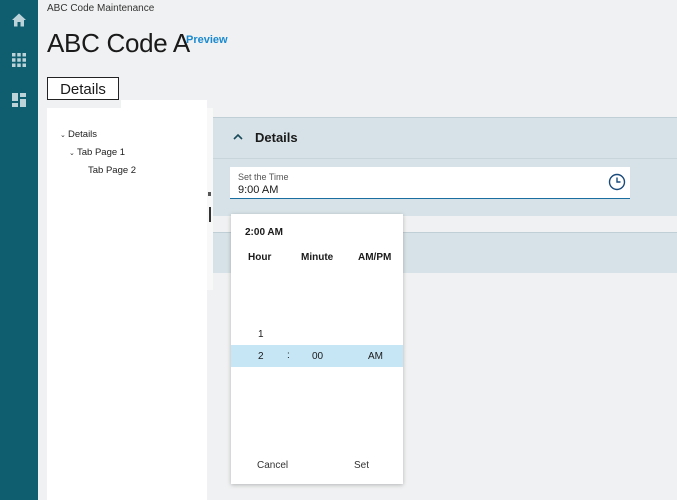  I want to click on time-field: Set the Time 9:00 AM, so click(430, 183).